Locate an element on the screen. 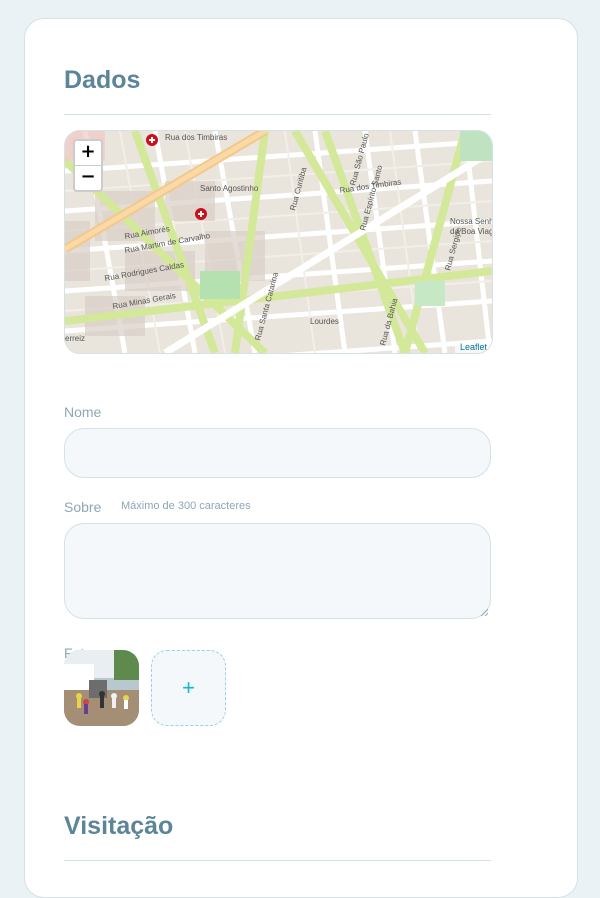 This screenshot has width=600, height=898. zoom-in-button: + is located at coordinates (88, 153).